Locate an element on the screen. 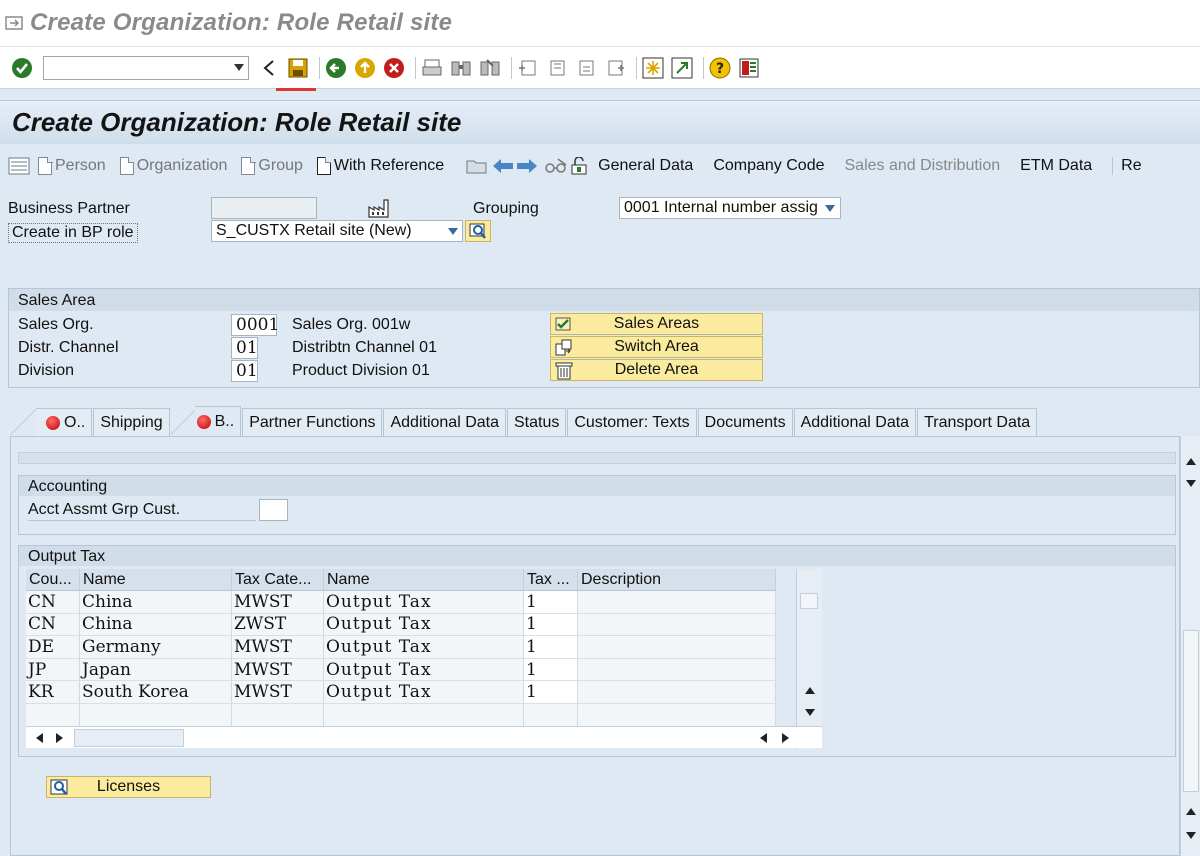  help-icon: ? is located at coordinates (720, 68).